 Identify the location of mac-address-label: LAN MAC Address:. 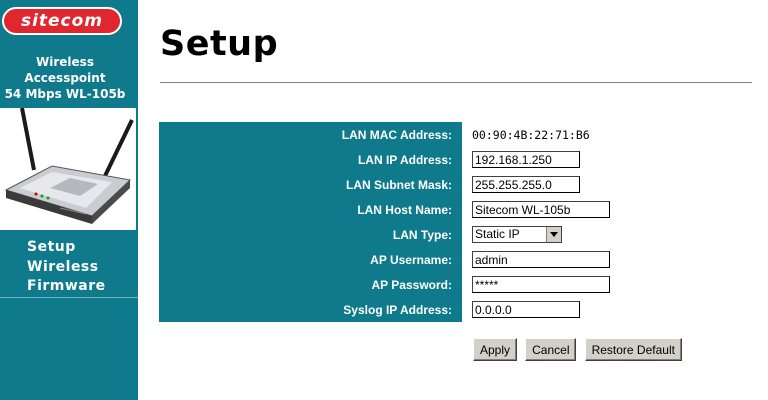
(310, 134).